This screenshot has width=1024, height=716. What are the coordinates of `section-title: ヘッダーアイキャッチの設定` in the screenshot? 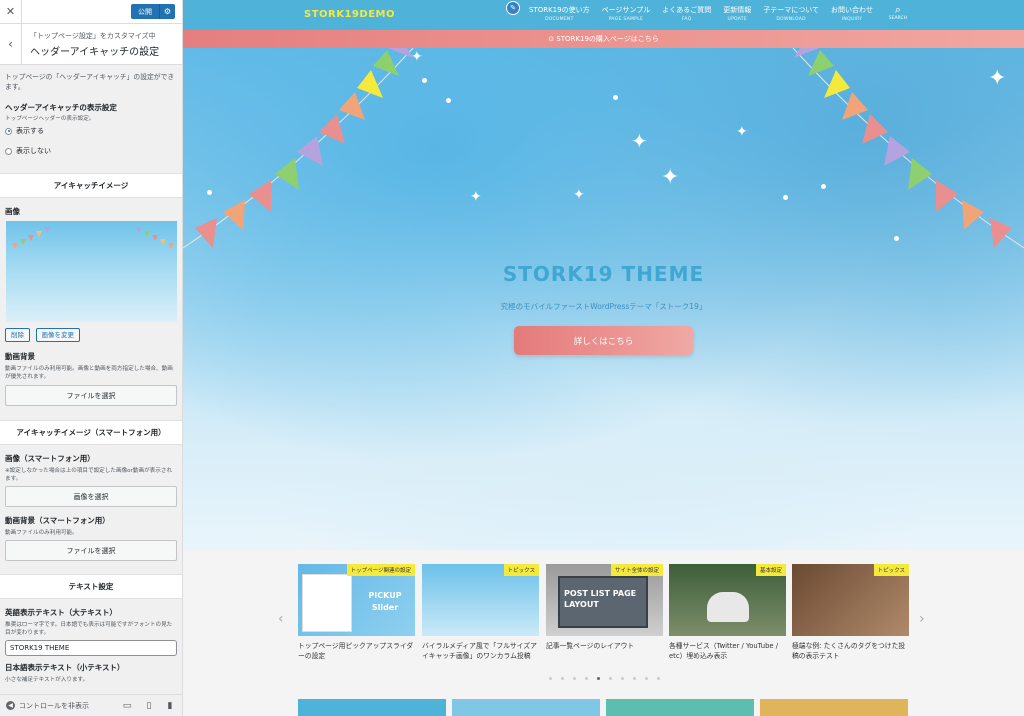 It's located at (95, 52).